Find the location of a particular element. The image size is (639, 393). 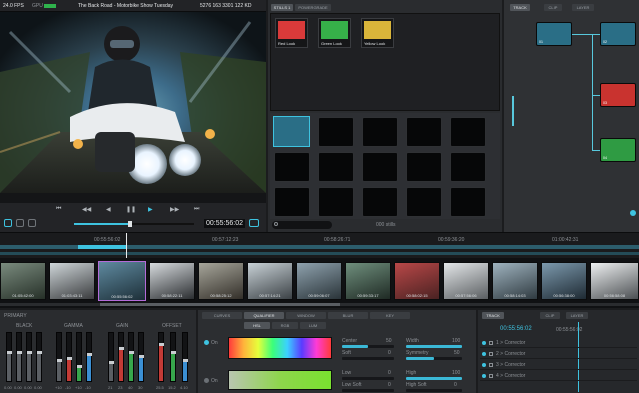

saturation-gradient is located at coordinates (280, 380).